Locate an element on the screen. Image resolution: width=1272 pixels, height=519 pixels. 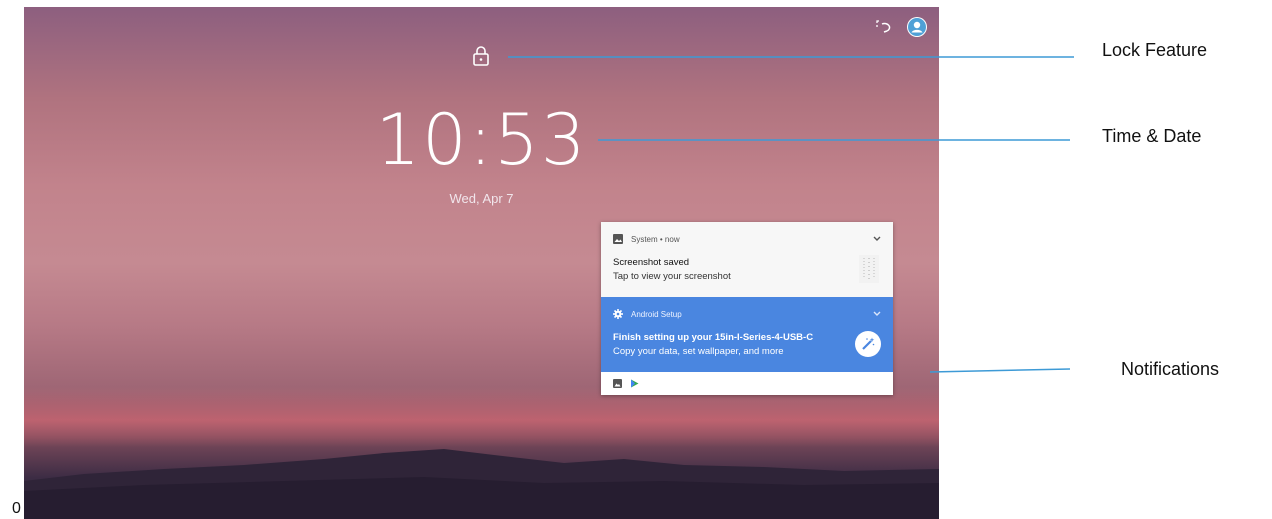
notification-header: System • now is located at coordinates (646, 239).